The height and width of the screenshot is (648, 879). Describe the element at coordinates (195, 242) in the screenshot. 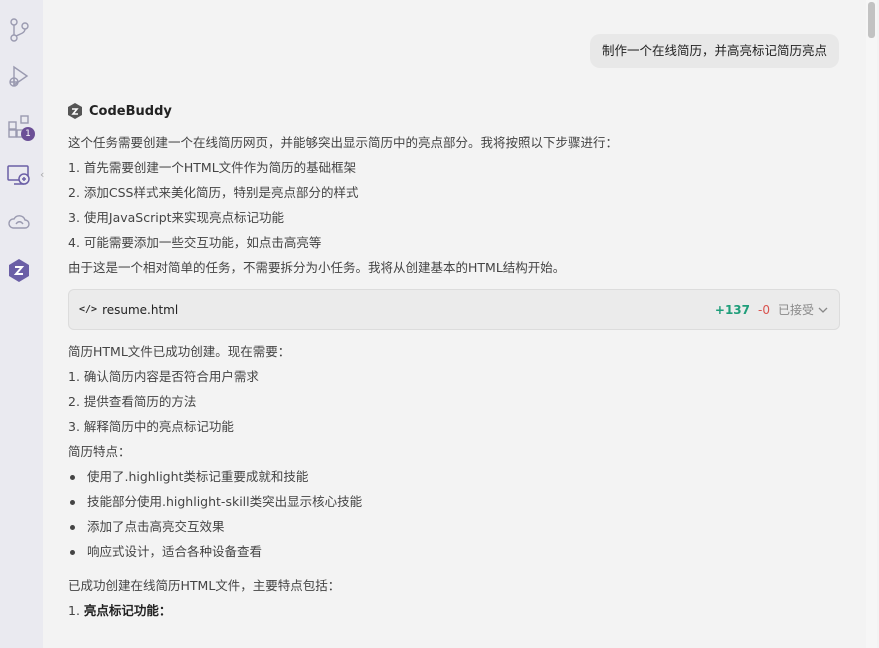

I see `intro-line: 4. 可能需要添加一些交互功能，如点击高亮等` at that location.